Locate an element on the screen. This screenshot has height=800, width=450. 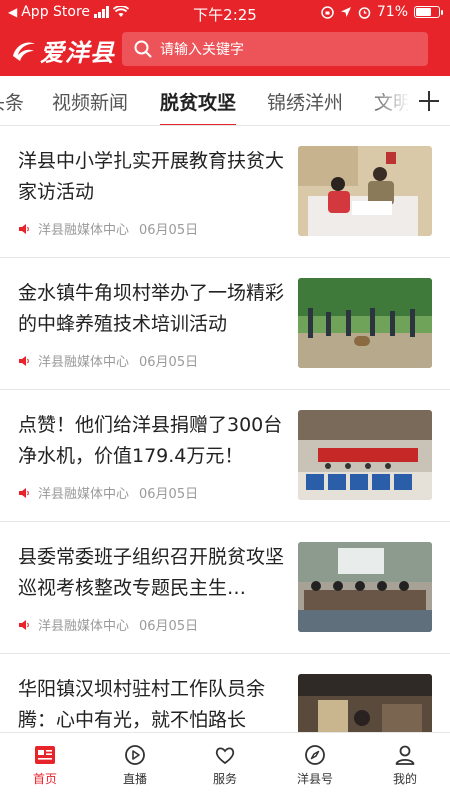
category-tabs: 头条 视频新闻 脱贫攻坚 锦绣洋州 文明 is located at coordinates (225, 101).